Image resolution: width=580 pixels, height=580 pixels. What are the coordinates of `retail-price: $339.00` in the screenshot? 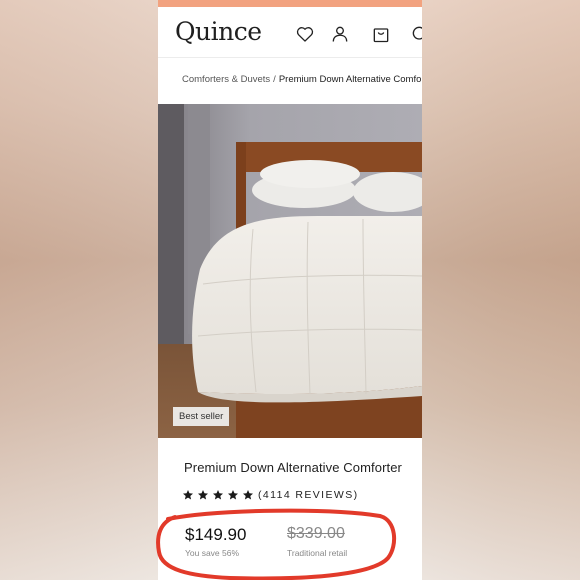 It's located at (316, 533).